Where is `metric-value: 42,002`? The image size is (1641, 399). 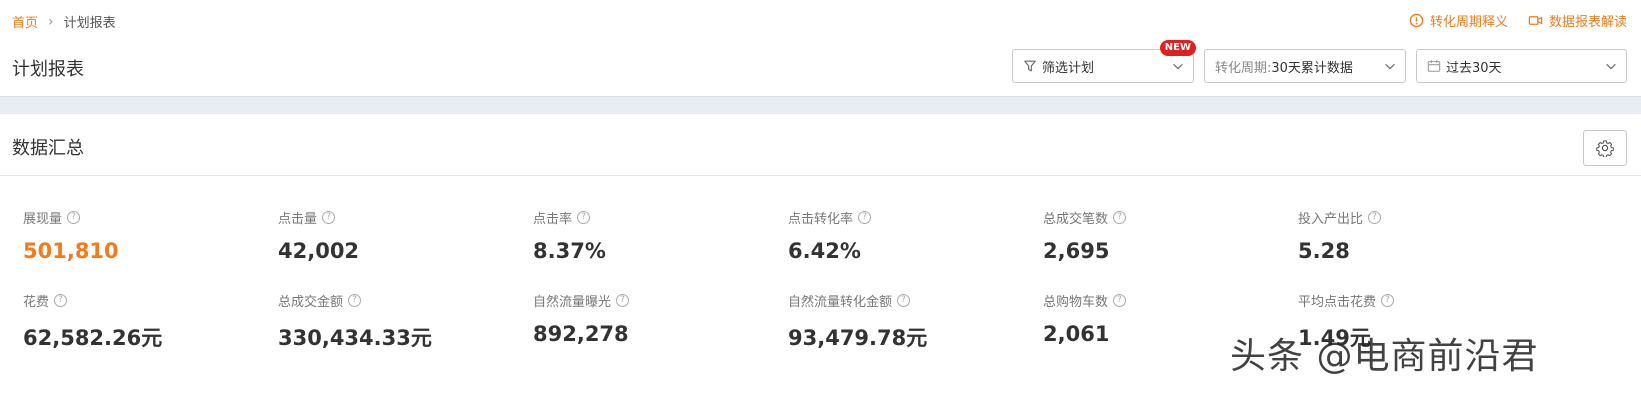
metric-value: 42,002 is located at coordinates (319, 251).